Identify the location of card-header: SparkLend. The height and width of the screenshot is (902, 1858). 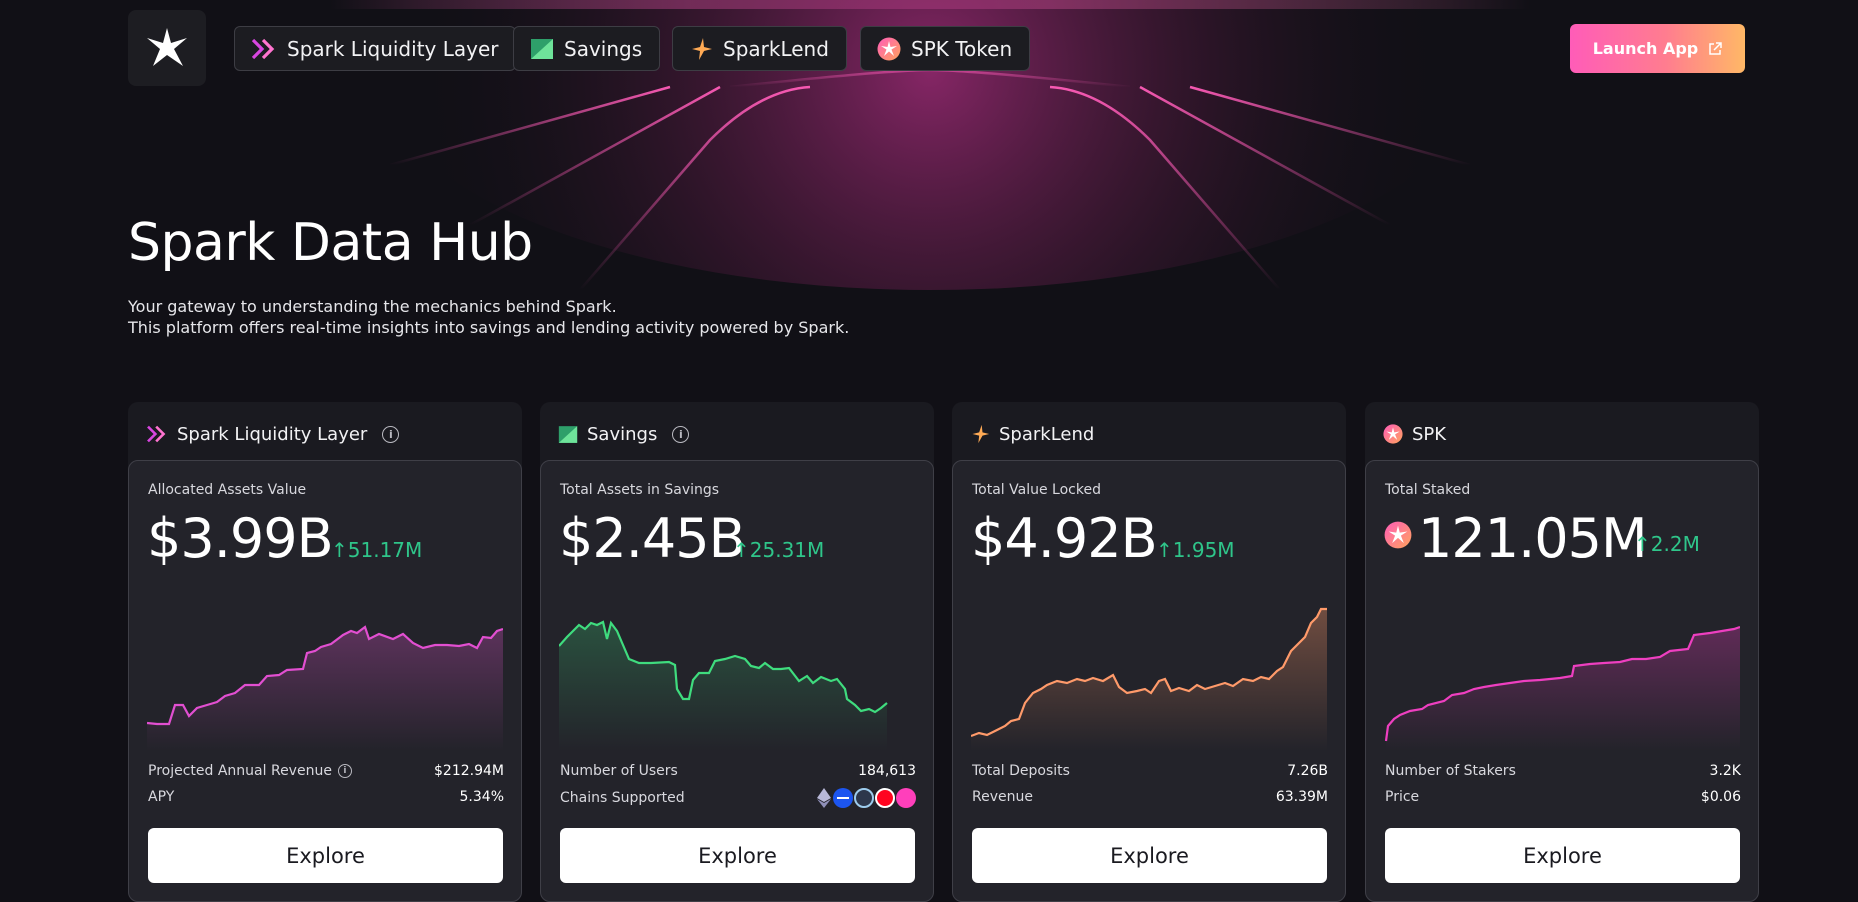
(1032, 434).